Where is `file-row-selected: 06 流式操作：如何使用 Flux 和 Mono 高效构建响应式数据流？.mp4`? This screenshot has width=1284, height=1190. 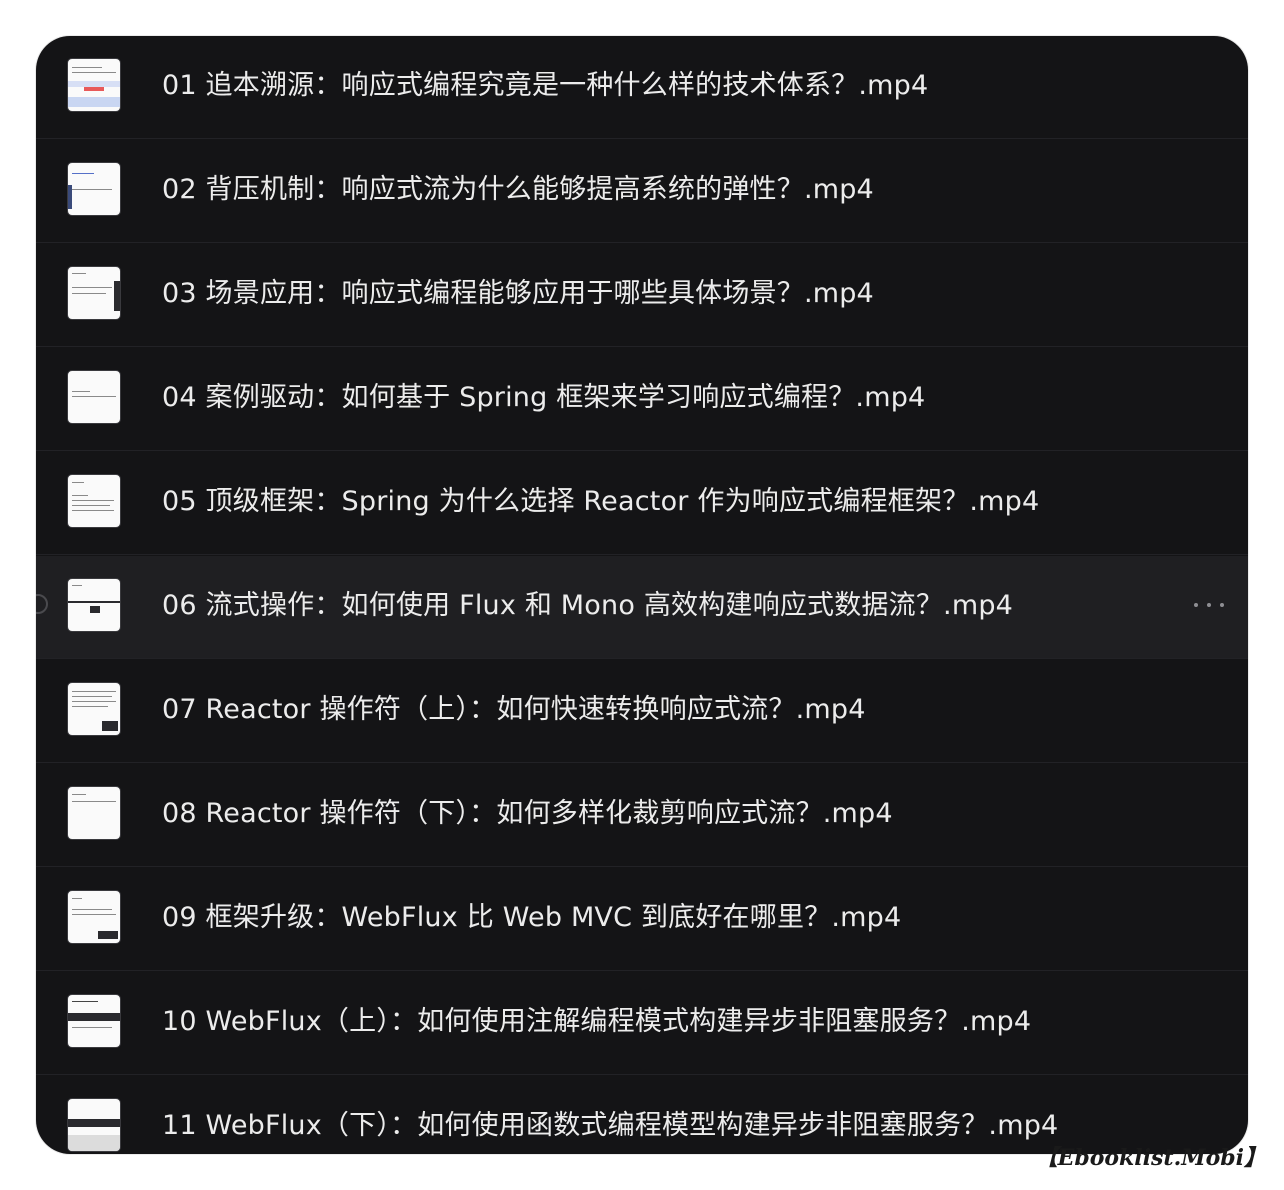 file-row-selected: 06 流式操作：如何使用 Flux 和 Mono 高效构建响应式数据流？.mp4 is located at coordinates (642, 607).